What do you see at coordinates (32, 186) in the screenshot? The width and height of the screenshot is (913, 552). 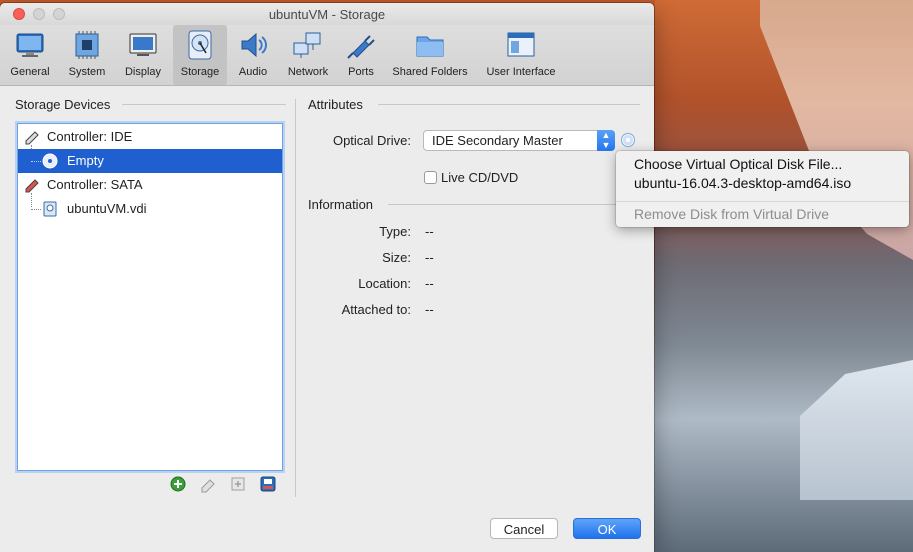 I see `sata-controller-icon` at bounding box center [32, 186].